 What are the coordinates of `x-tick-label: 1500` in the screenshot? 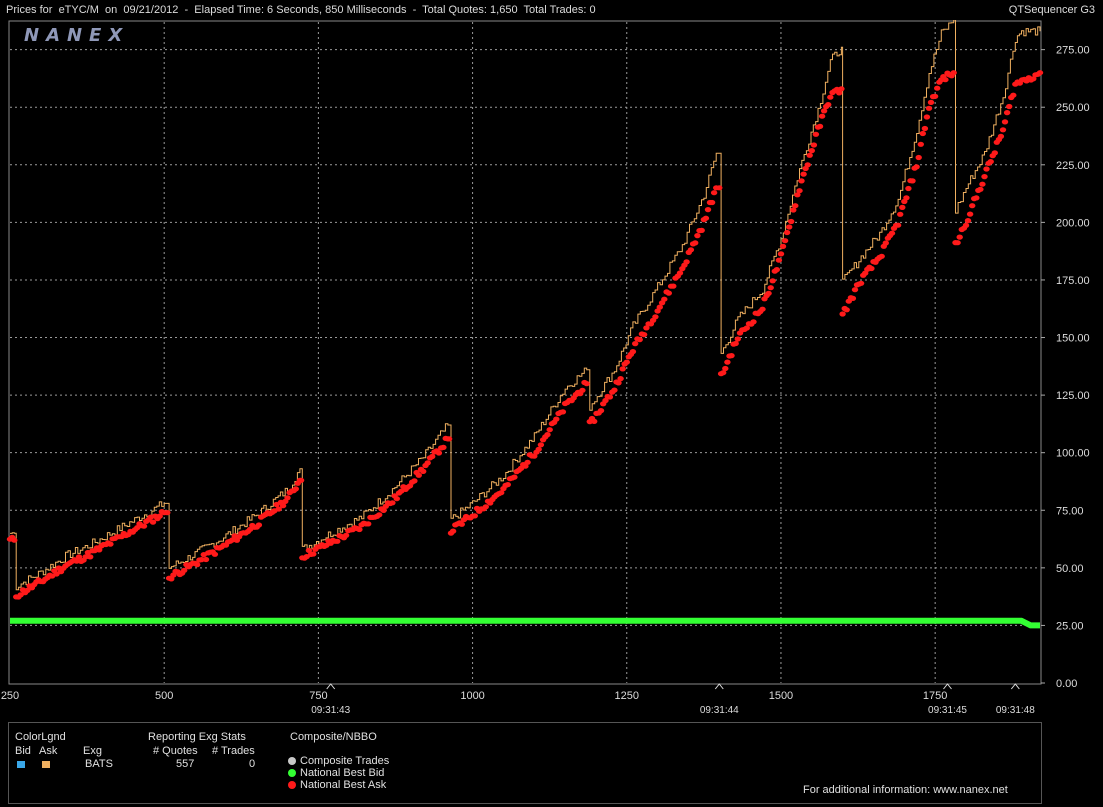 It's located at (781, 696).